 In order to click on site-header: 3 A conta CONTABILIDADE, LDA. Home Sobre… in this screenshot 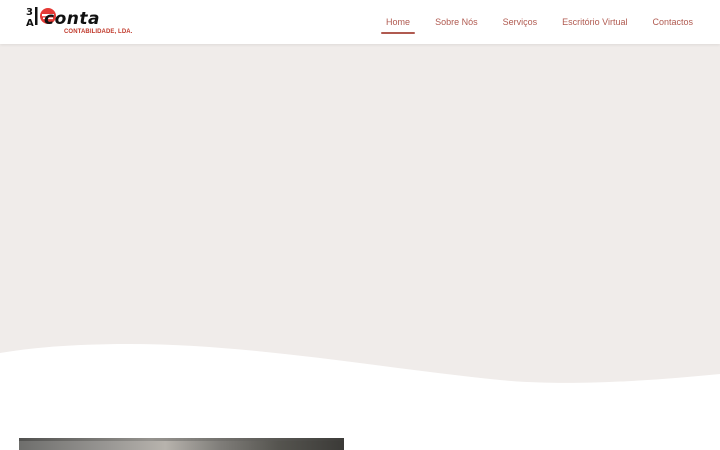, I will do `click(360, 22)`.